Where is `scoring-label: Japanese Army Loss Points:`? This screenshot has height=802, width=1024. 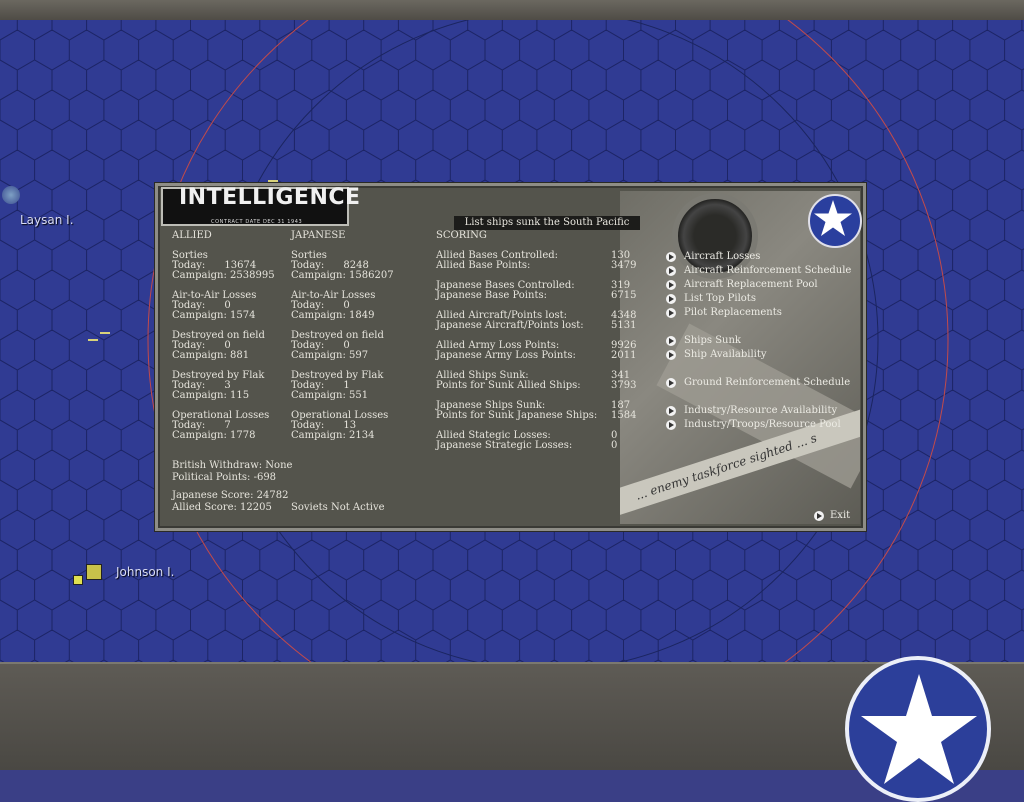
scoring-label: Japanese Army Loss Points: is located at coordinates (506, 355).